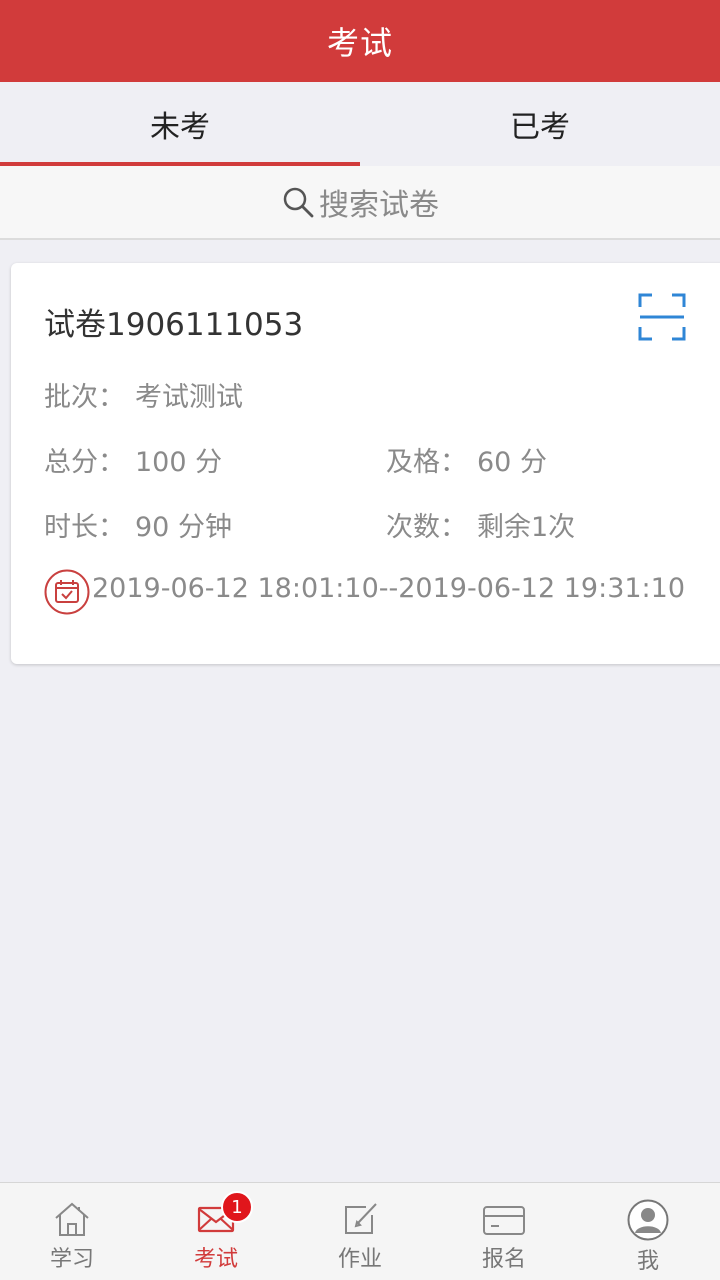 This screenshot has width=720, height=1280. I want to click on nav-item-me: 我, so click(648, 1231).